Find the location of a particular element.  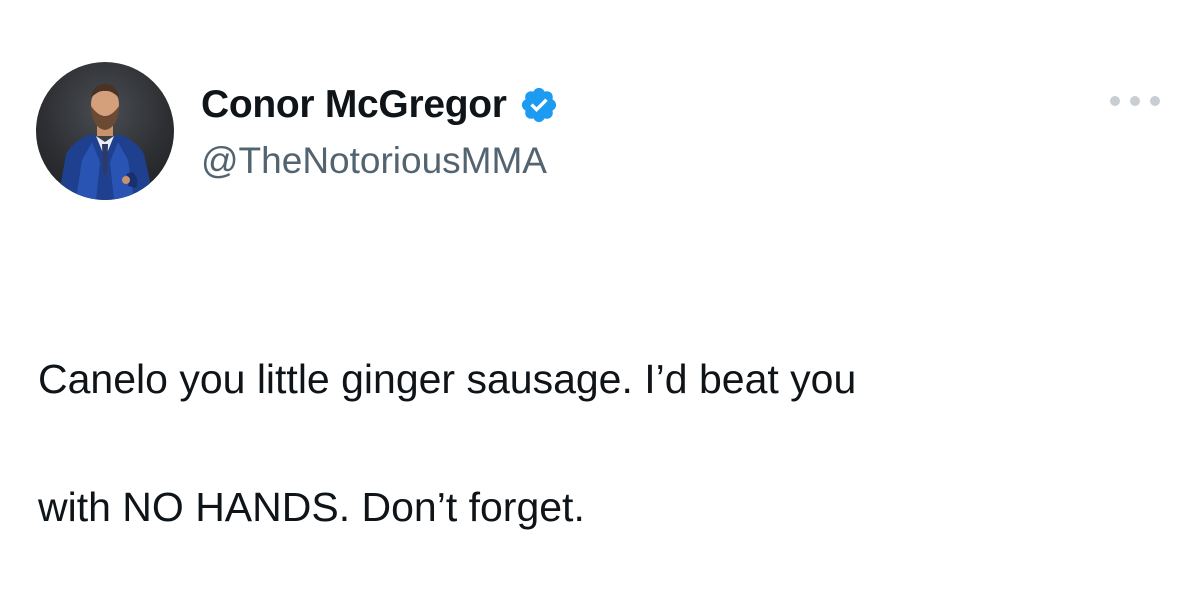

tweet-text-line: with NO HANDS. Don’t forget. is located at coordinates (311, 507).